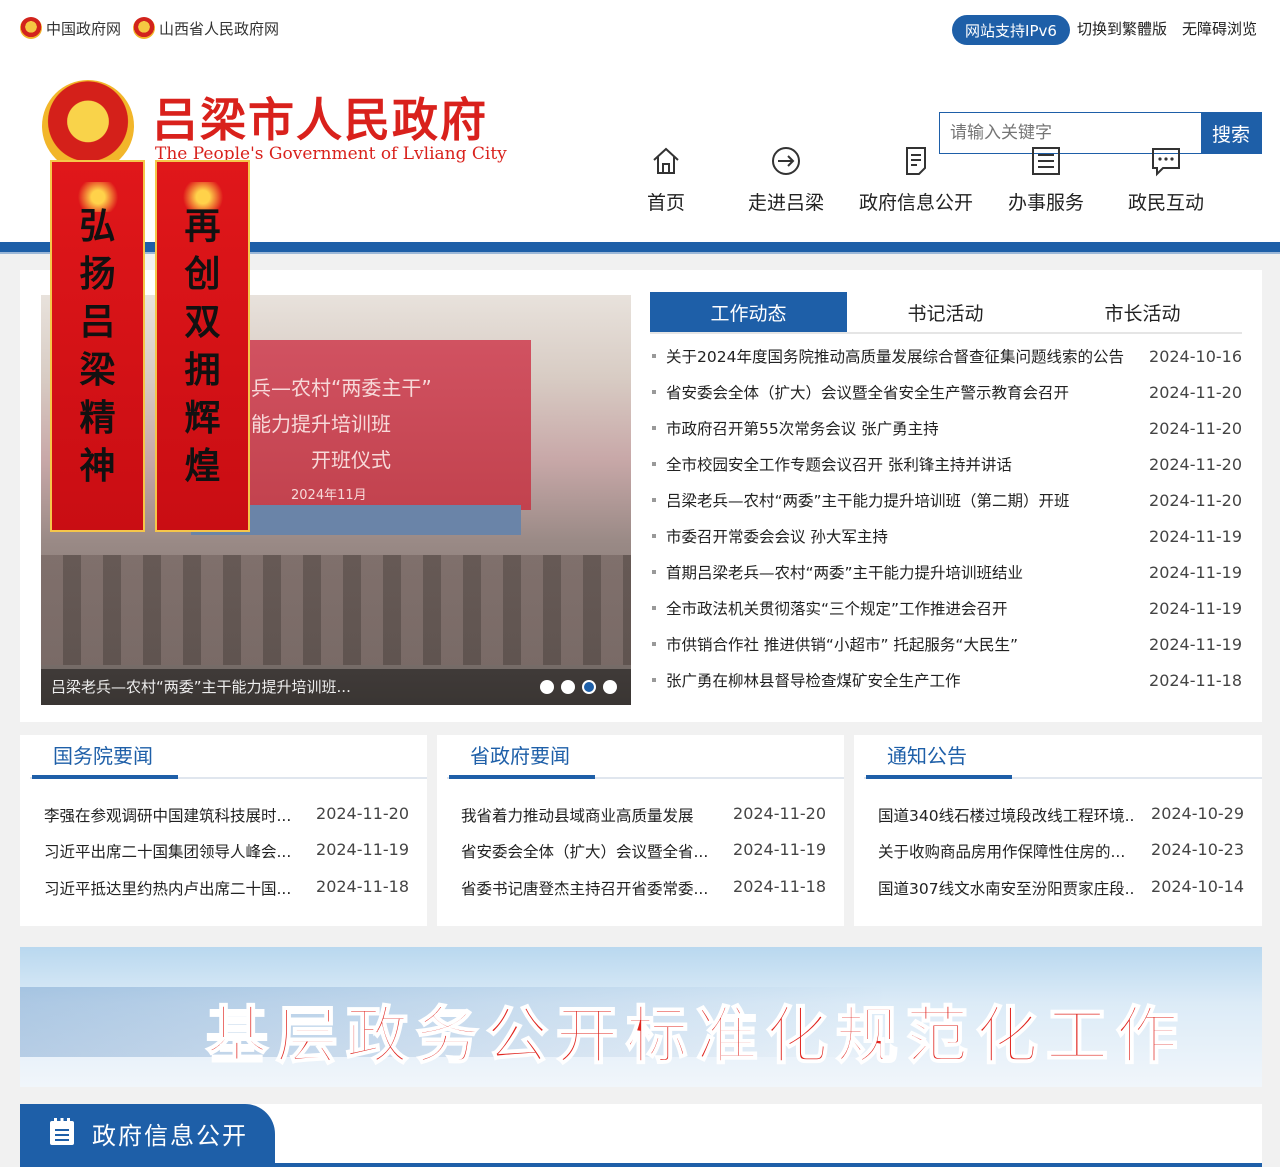 The image size is (1280, 1167). I want to click on slide-screen-line: 开班仪式, so click(351, 460).